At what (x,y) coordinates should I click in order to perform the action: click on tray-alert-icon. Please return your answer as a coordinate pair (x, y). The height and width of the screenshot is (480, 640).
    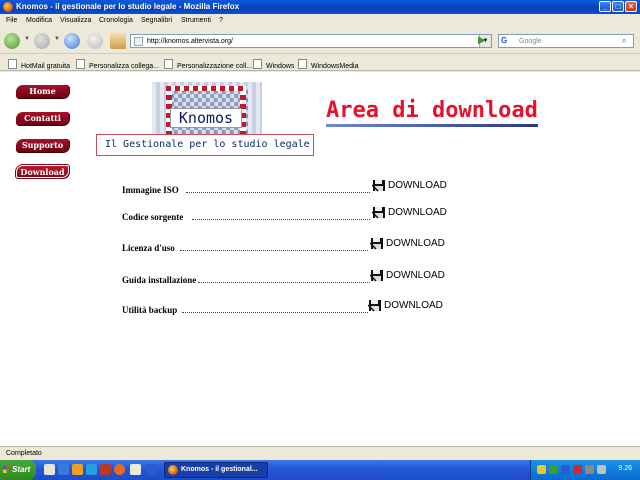
    Looking at the image, I should click on (577, 469).